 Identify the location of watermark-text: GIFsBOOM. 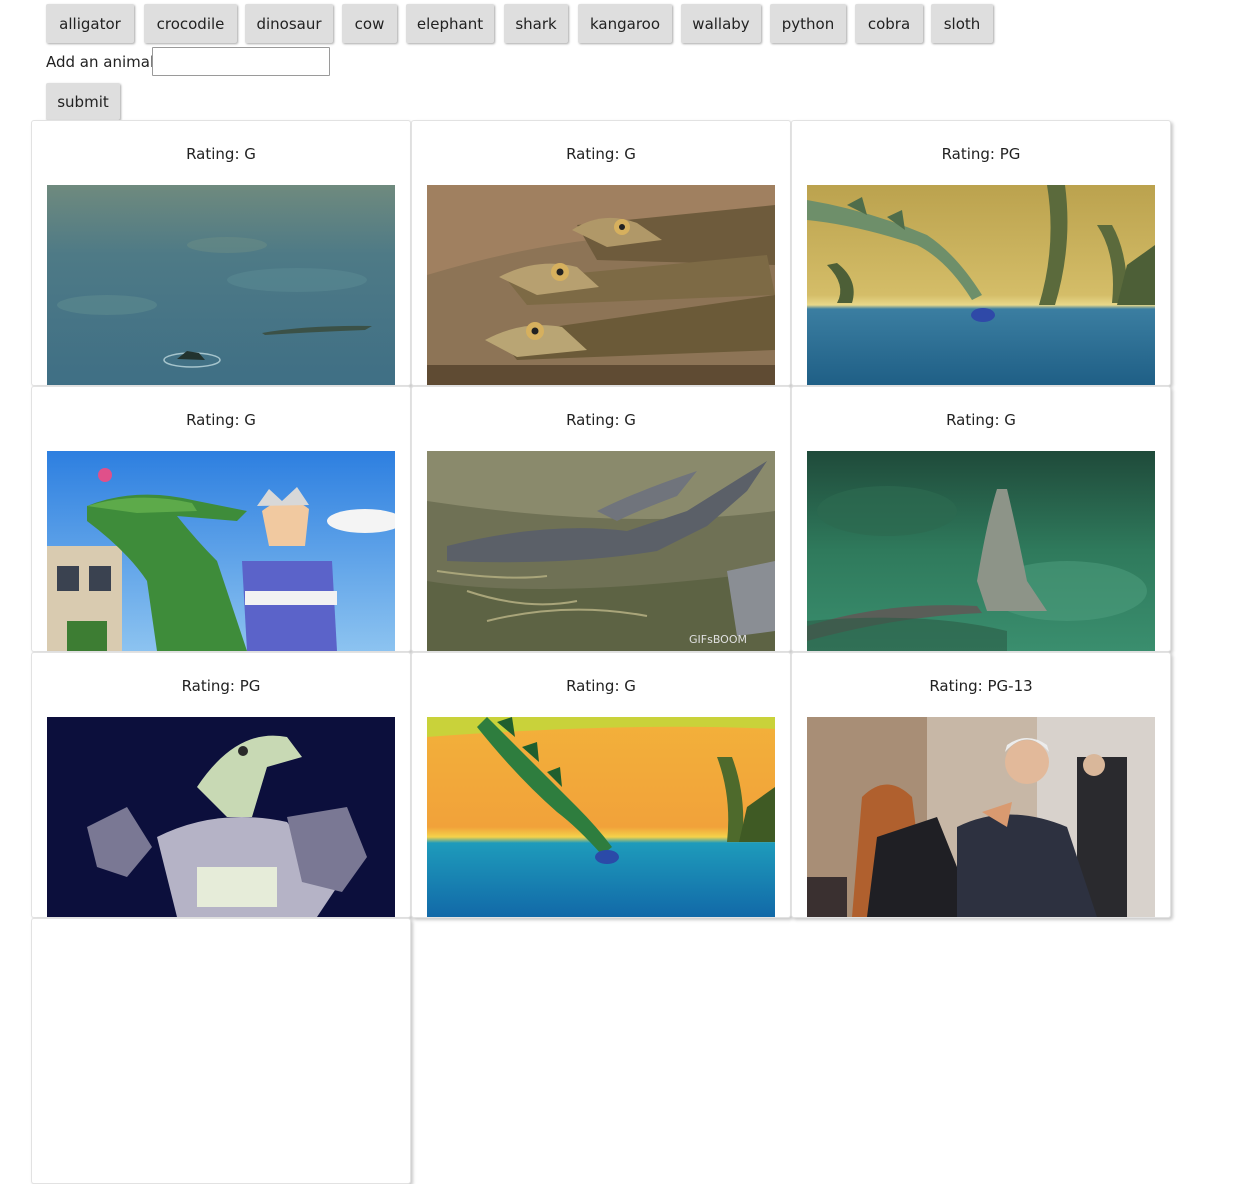
(718, 639).